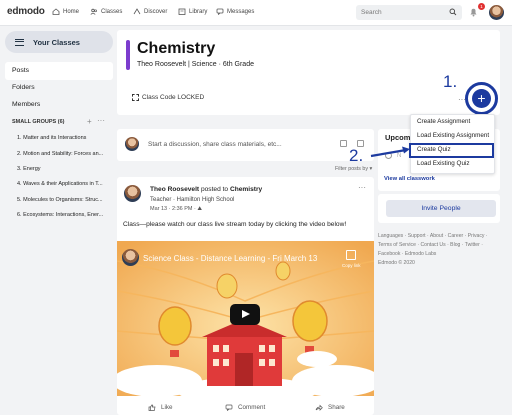 This screenshot has width=512, height=415. Describe the element at coordinates (450, 81) in the screenshot. I see `step-1-annotation: 1.` at that location.